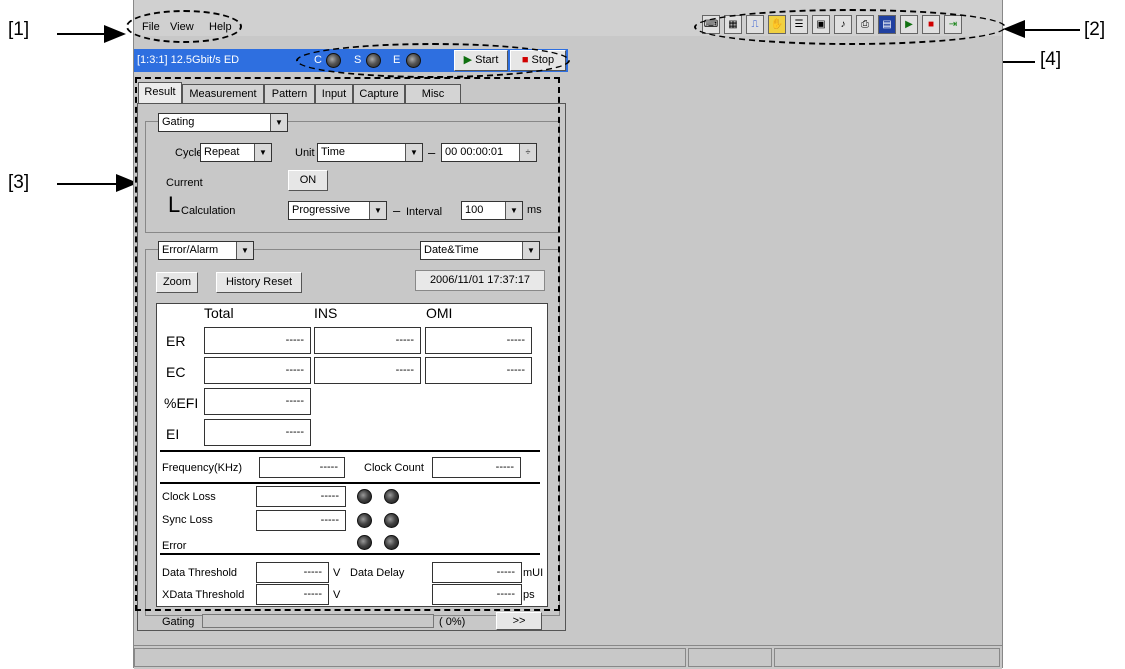 This screenshot has width=1125, height=669. Describe the element at coordinates (364, 542) in the screenshot. I see `error-led-icon` at that location.